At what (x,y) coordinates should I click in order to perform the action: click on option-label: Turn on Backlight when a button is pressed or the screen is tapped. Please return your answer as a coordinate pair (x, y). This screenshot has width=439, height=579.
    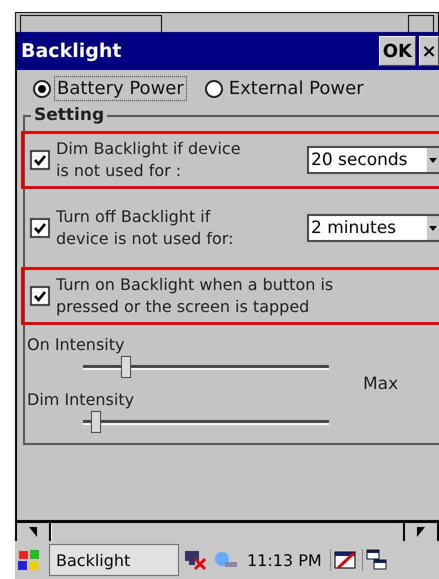
    Looking at the image, I should click on (195, 296).